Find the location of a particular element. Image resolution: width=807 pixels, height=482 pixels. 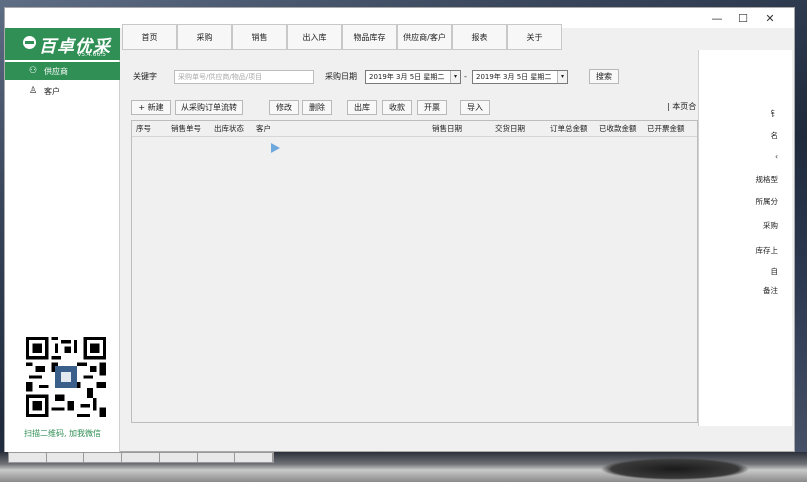

minimize-button: — is located at coordinates (717, 18).